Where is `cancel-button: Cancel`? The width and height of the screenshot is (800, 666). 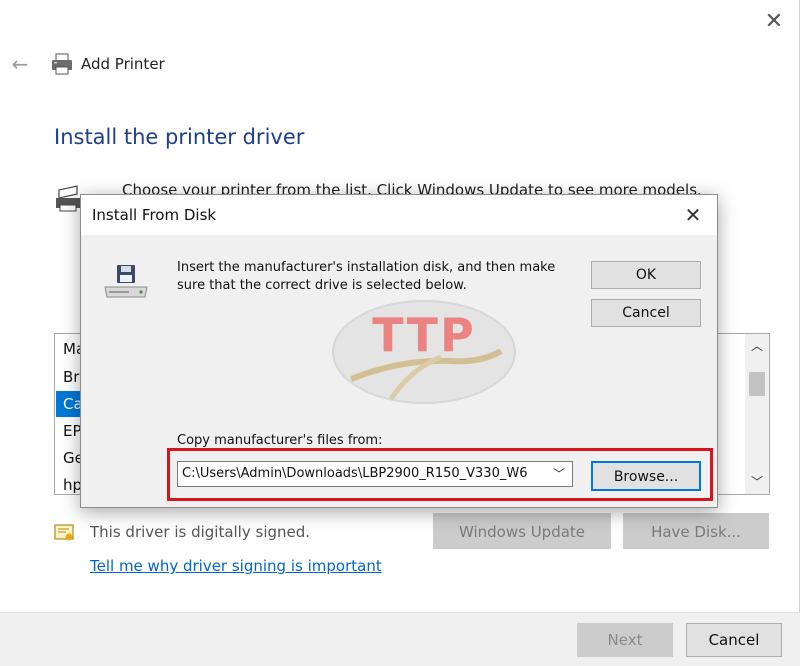 cancel-button: Cancel is located at coordinates (734, 640).